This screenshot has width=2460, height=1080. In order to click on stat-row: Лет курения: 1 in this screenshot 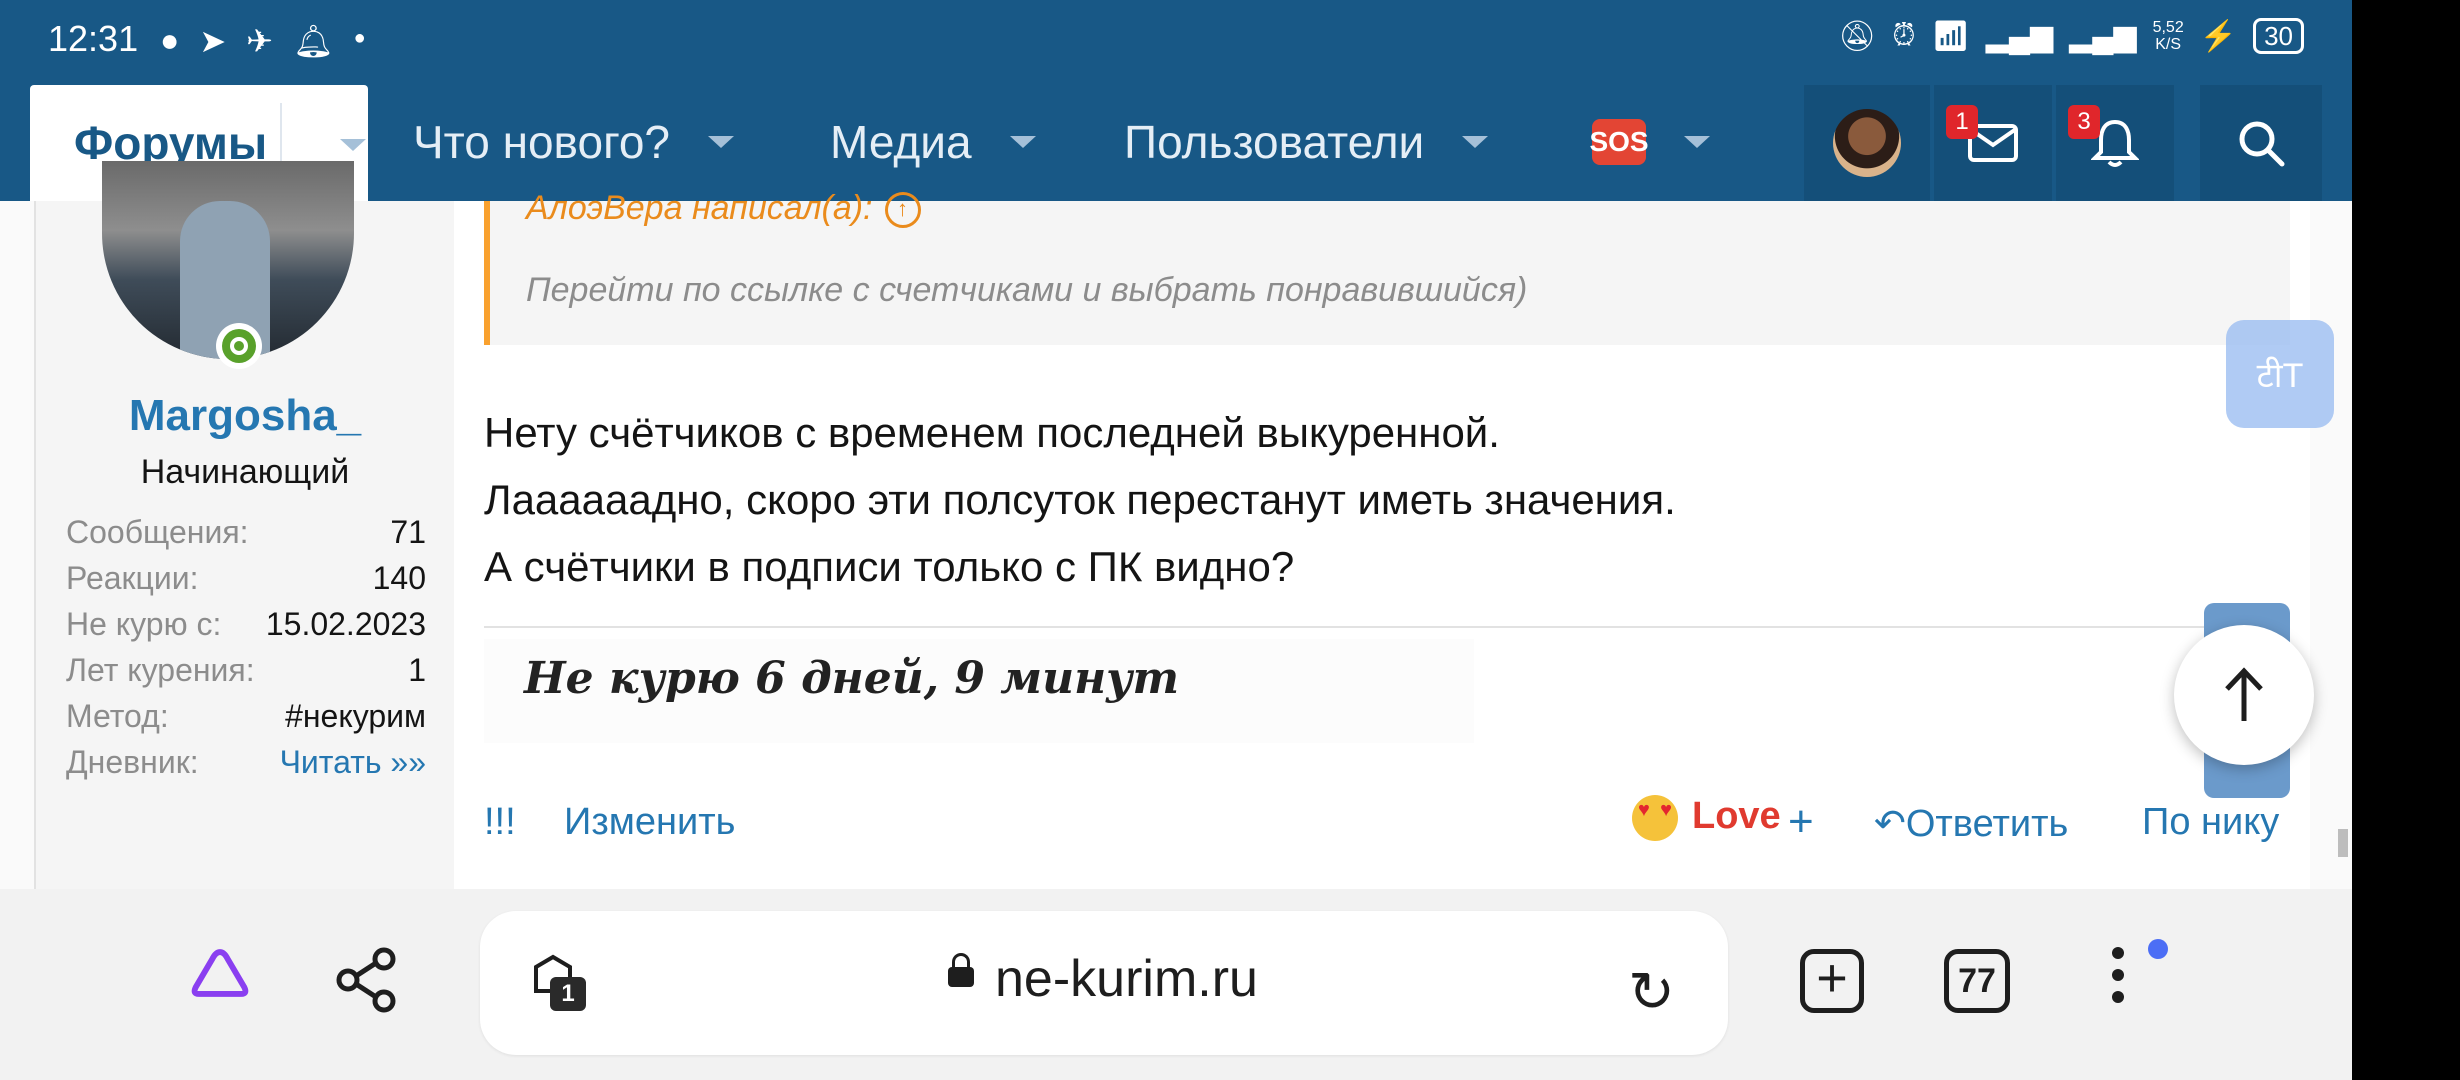, I will do `click(246, 670)`.